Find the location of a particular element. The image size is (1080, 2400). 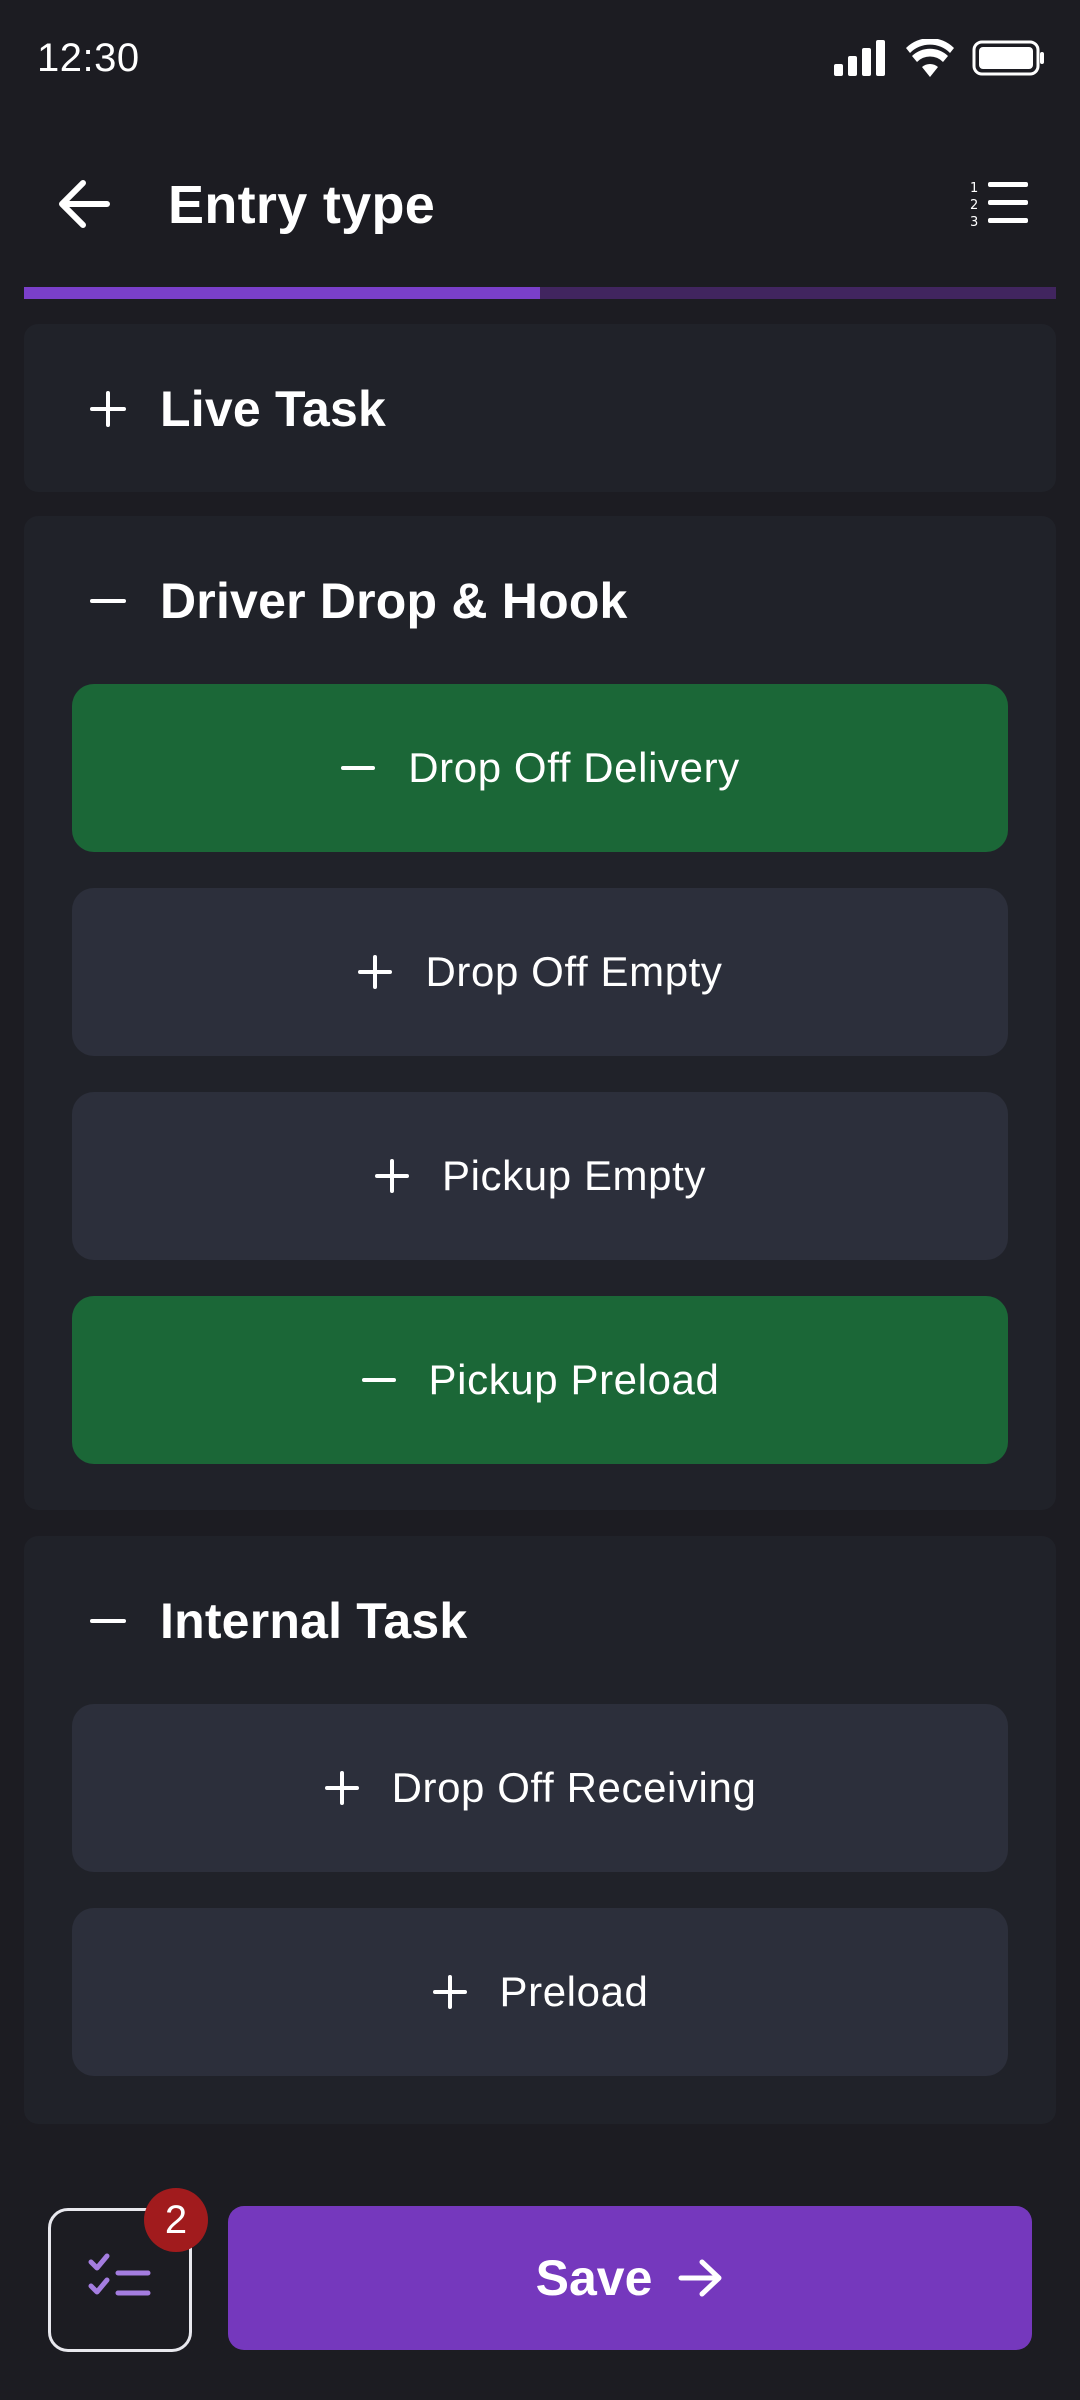

option-preload: Preload is located at coordinates (540, 1992).